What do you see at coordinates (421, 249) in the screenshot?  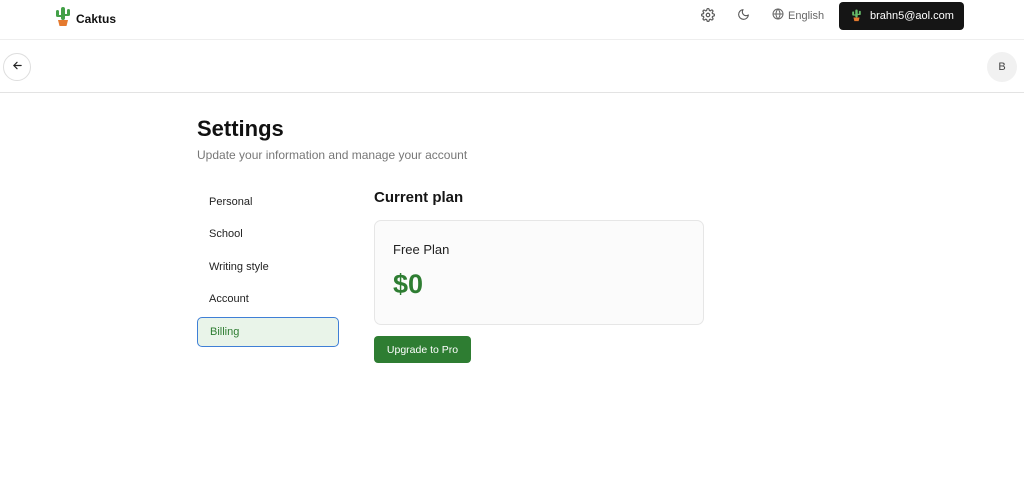 I see `plan-name: Free Plan` at bounding box center [421, 249].